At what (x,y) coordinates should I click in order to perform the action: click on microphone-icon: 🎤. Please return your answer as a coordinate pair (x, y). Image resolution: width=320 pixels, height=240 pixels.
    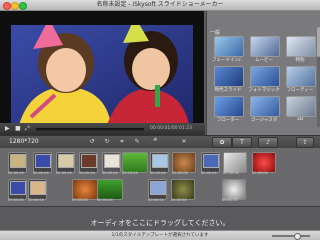
    Looking at the image, I should click on (154, 142).